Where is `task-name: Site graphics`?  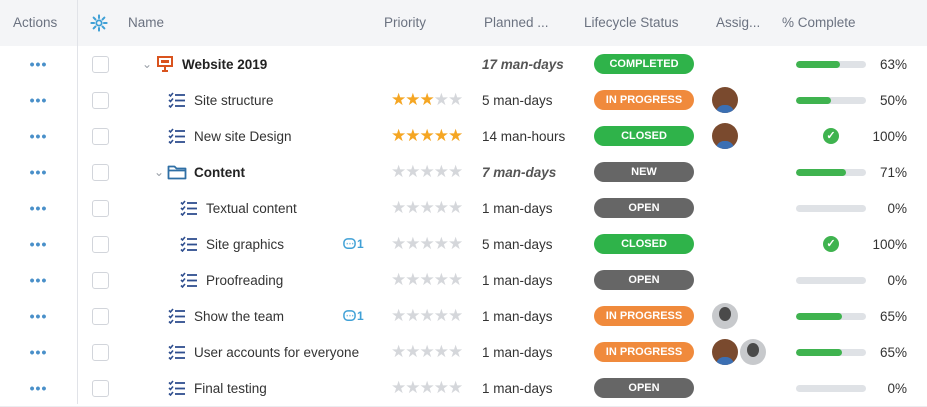
task-name: Site graphics is located at coordinates (245, 244).